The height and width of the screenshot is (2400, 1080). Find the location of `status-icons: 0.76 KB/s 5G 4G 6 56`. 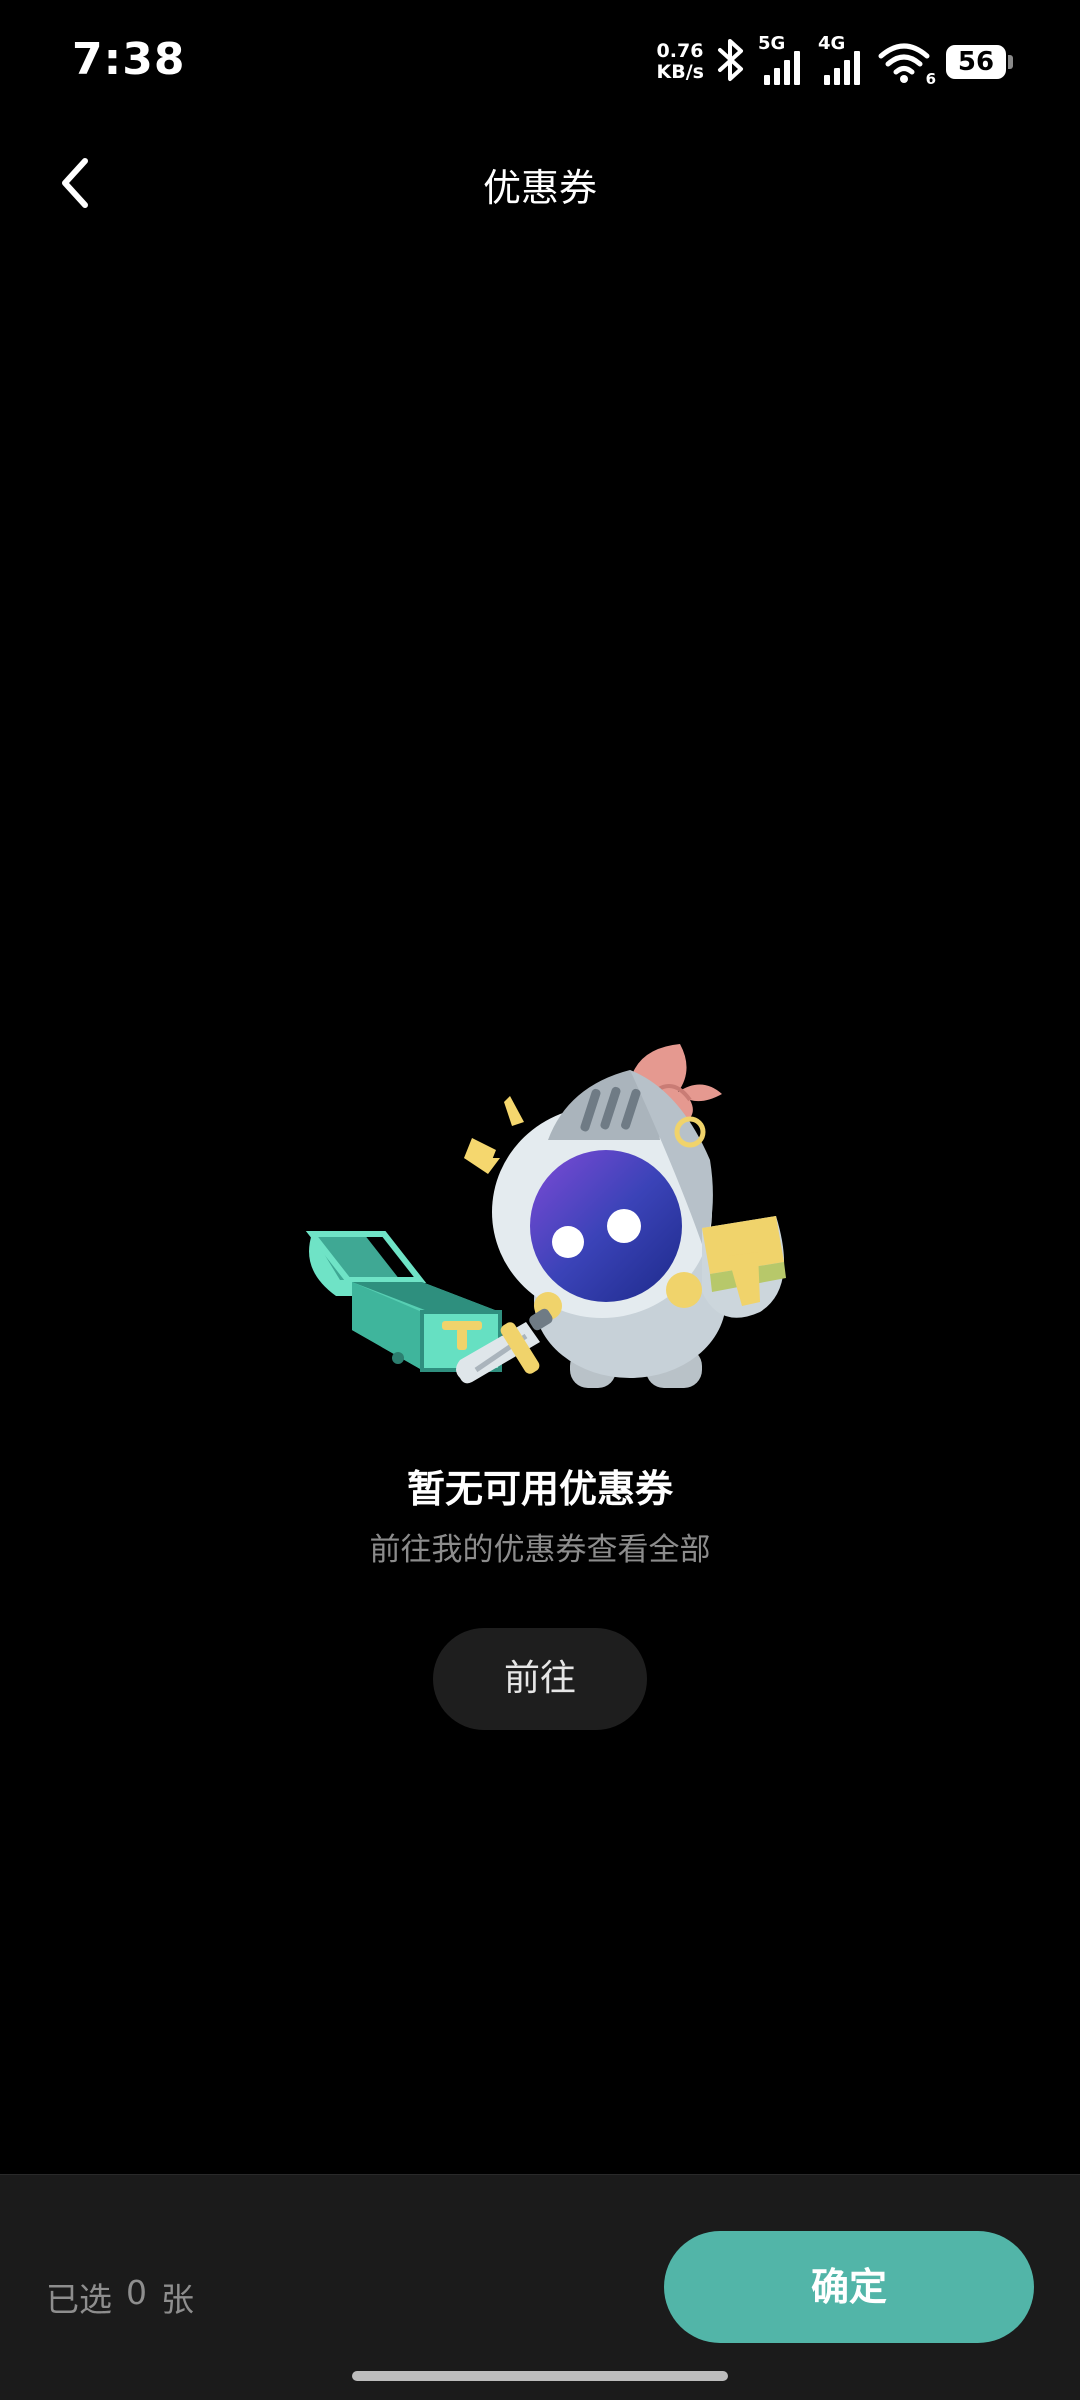

status-icons: 0.76 KB/s 5G 4G 6 56 is located at coordinates (835, 61).